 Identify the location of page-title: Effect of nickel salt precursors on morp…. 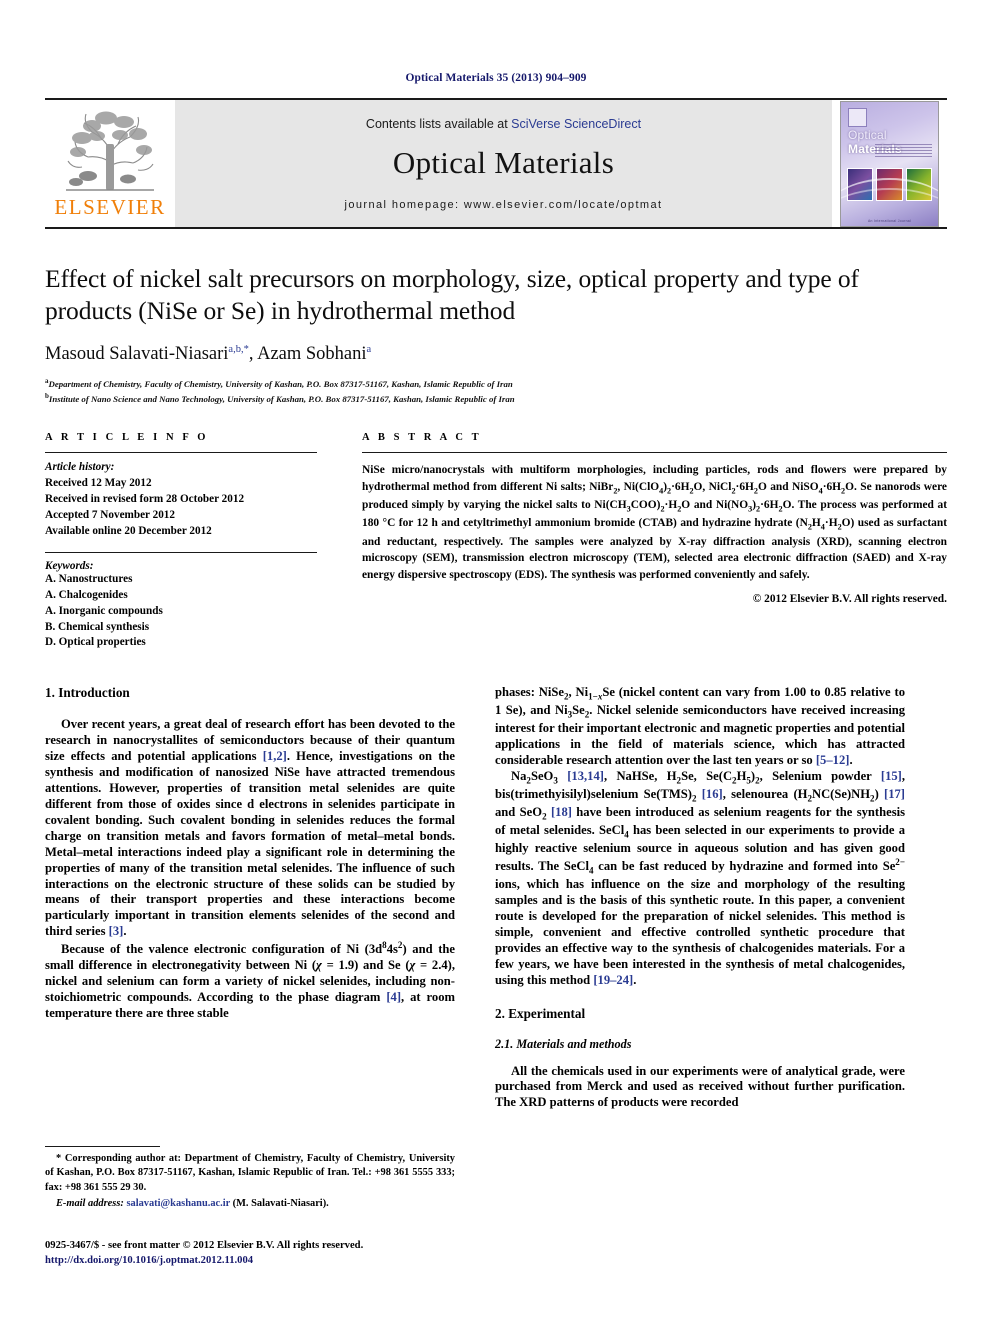
(452, 294).